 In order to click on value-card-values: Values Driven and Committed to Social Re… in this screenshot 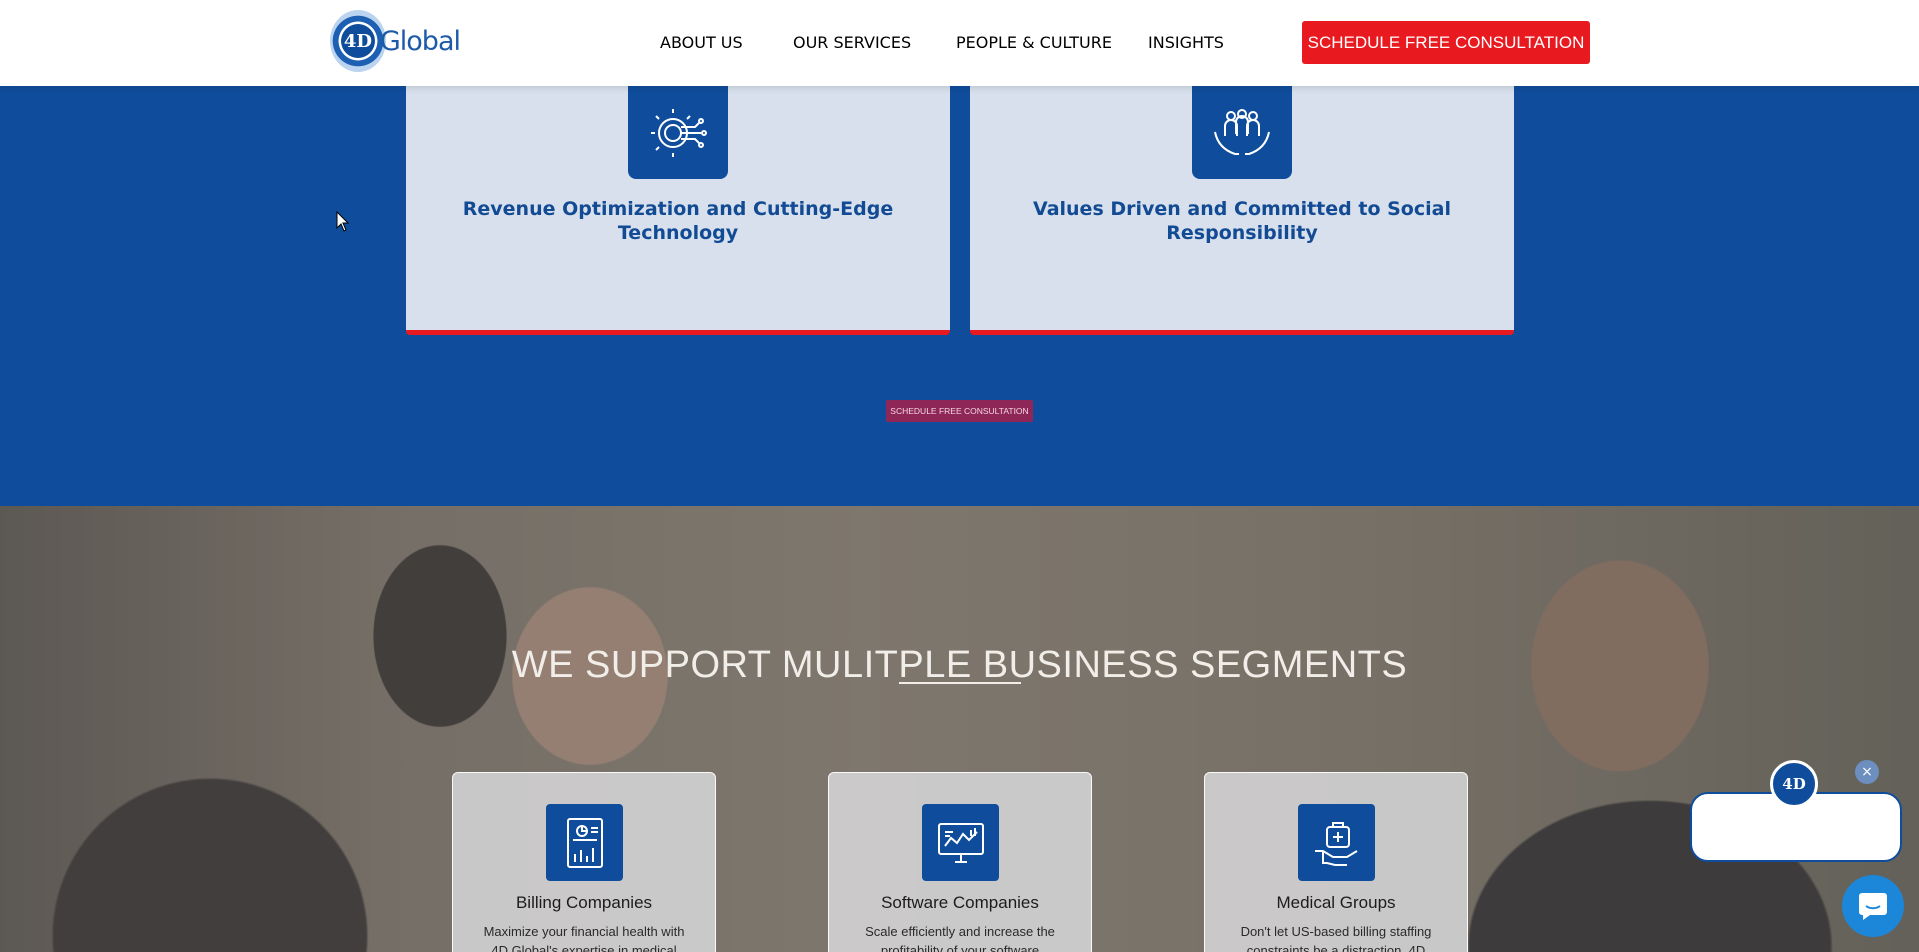, I will do `click(1242, 210)`.